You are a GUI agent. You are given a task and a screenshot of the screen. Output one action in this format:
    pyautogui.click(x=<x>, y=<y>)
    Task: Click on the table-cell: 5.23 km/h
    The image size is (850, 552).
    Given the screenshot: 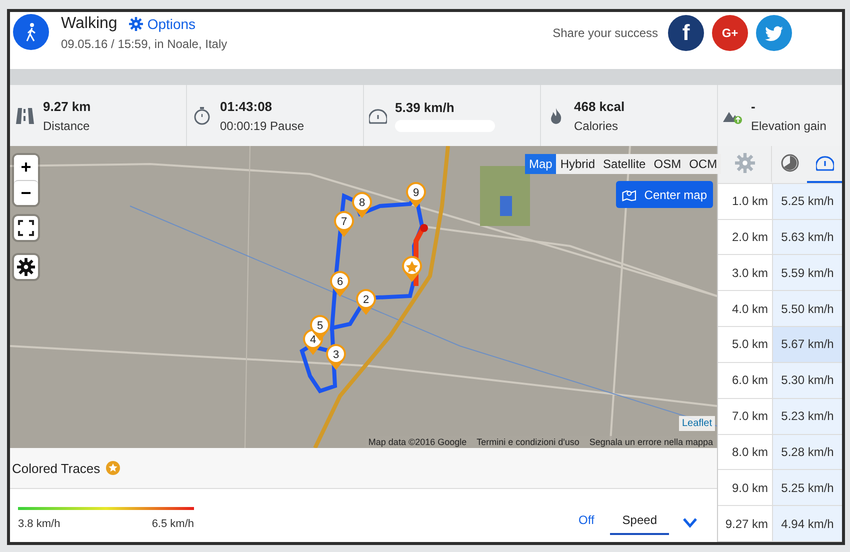 What is the action you would take?
    pyautogui.click(x=807, y=416)
    